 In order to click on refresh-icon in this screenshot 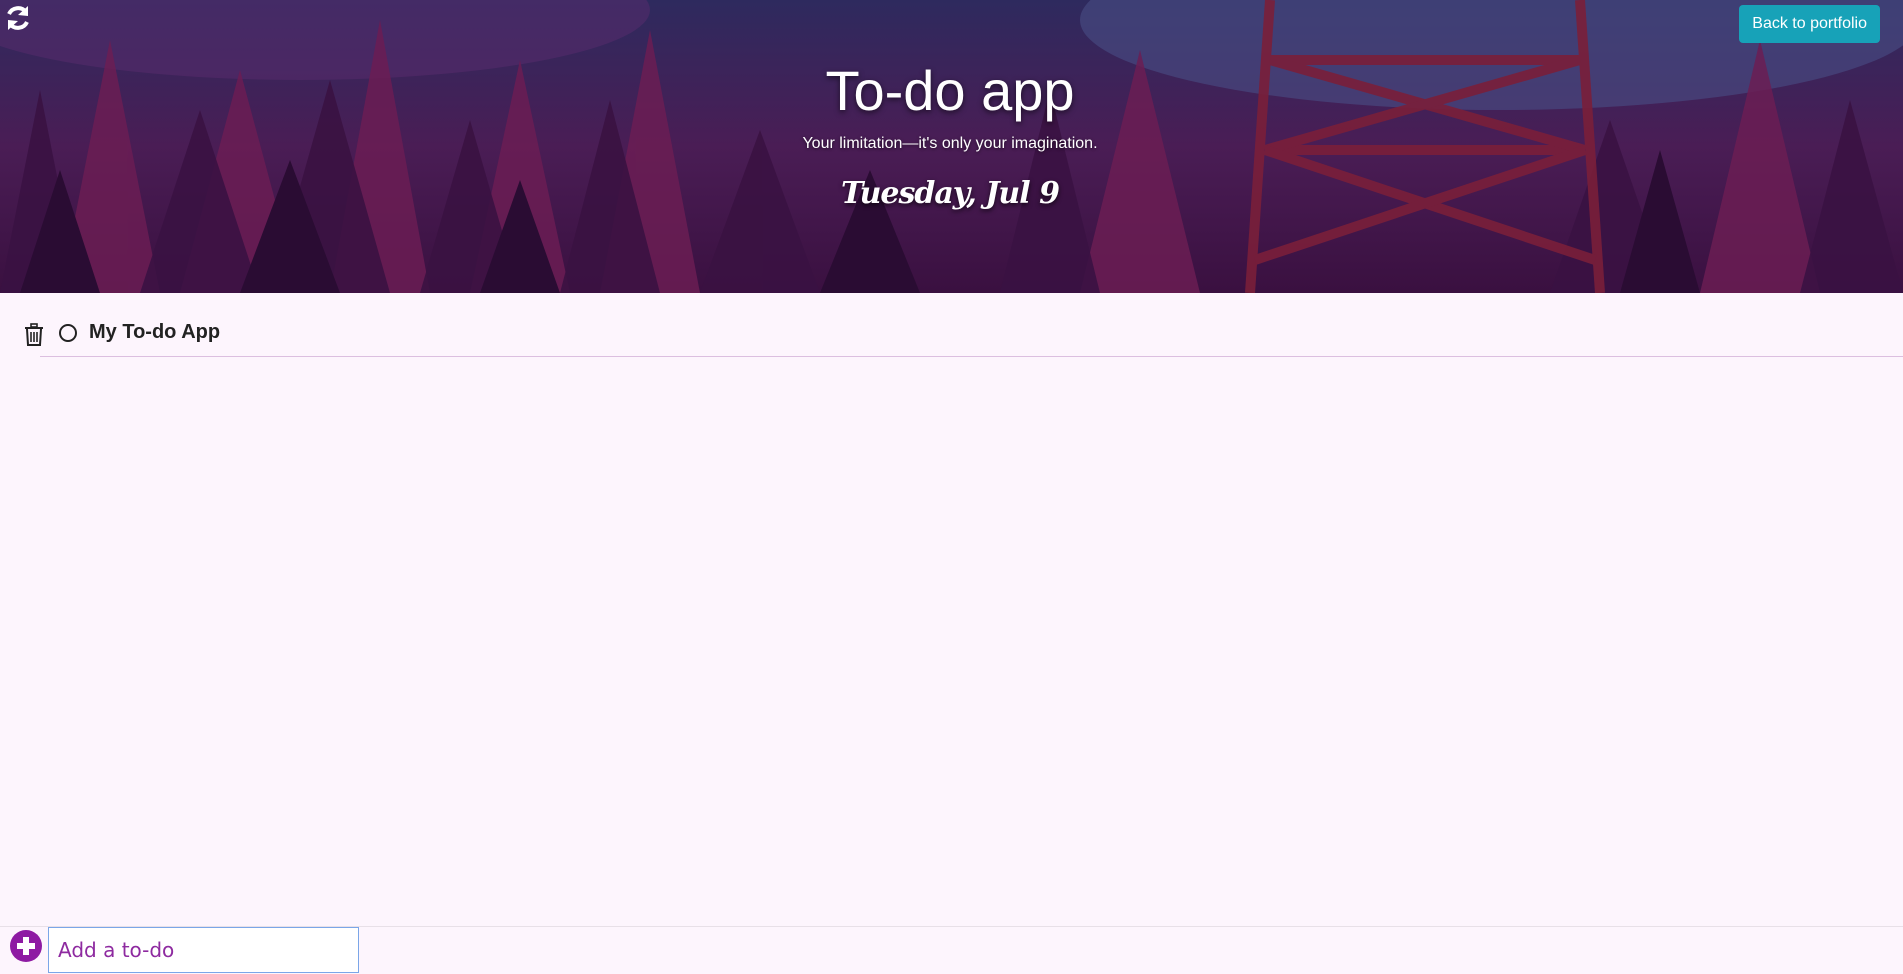, I will do `click(18, 18)`.